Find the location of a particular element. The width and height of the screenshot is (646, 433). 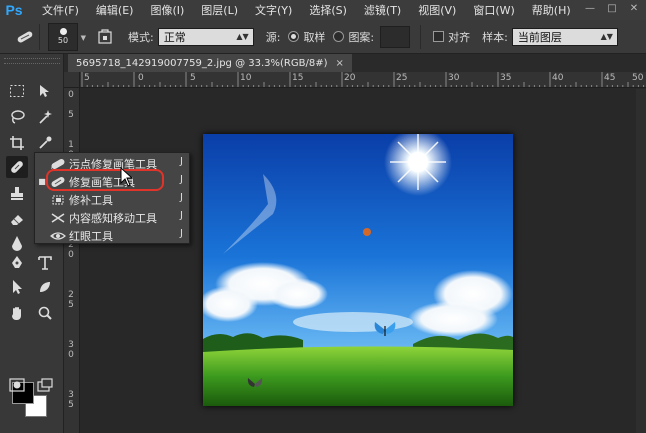

hand-tool is located at coordinates (17, 313).